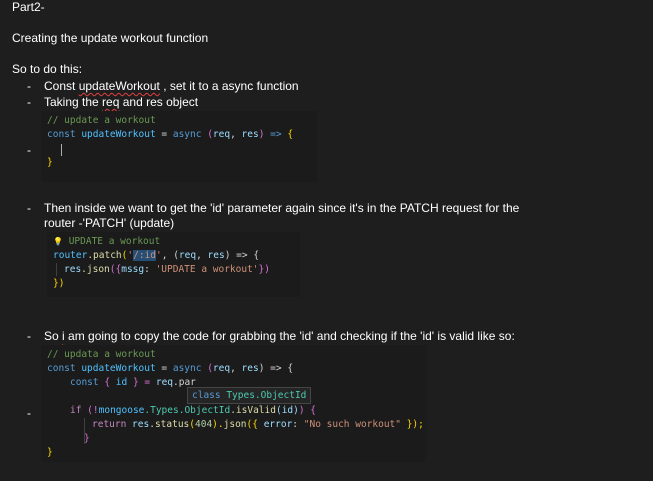 The width and height of the screenshot is (653, 481). Describe the element at coordinates (107, 382) in the screenshot. I see `code3-l2-destr: {` at that location.